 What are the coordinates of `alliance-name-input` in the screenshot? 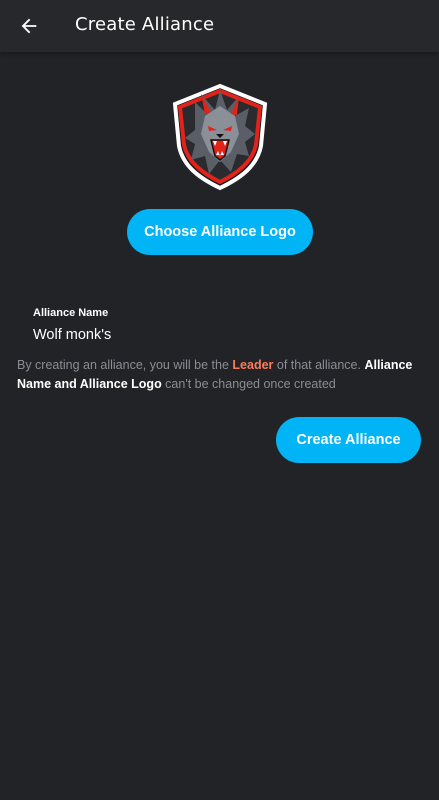 It's located at (223, 335).